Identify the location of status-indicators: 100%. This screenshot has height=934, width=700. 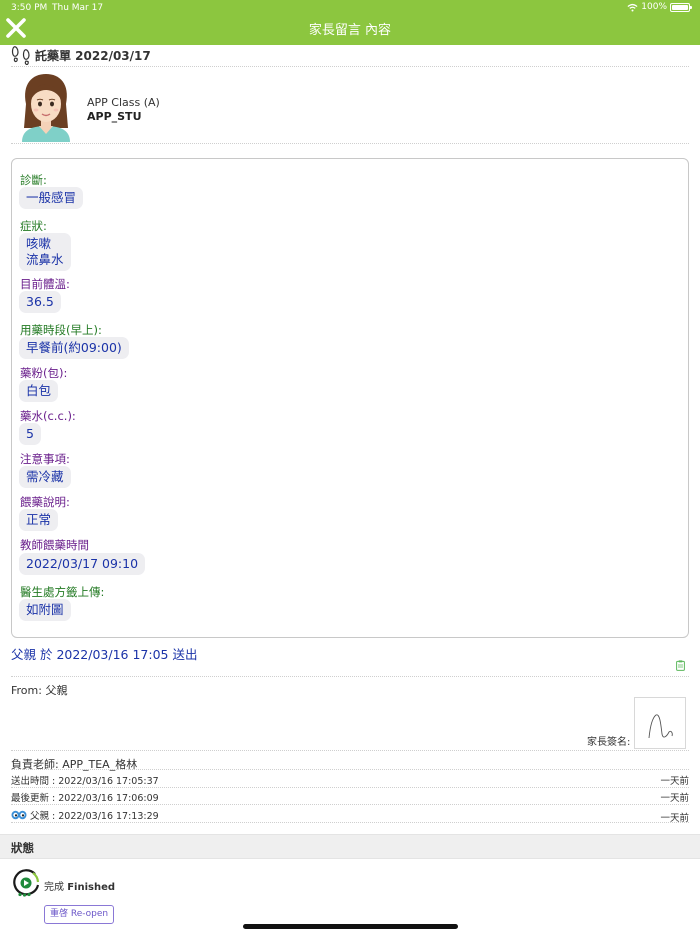
(659, 7).